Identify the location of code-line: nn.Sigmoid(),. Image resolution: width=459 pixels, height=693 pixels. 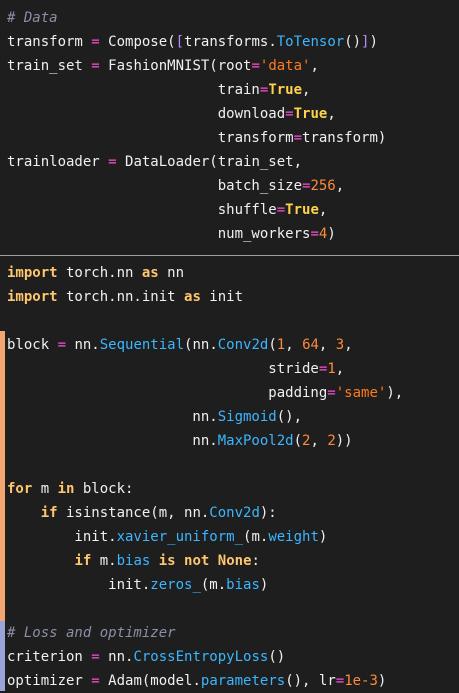
(154, 417).